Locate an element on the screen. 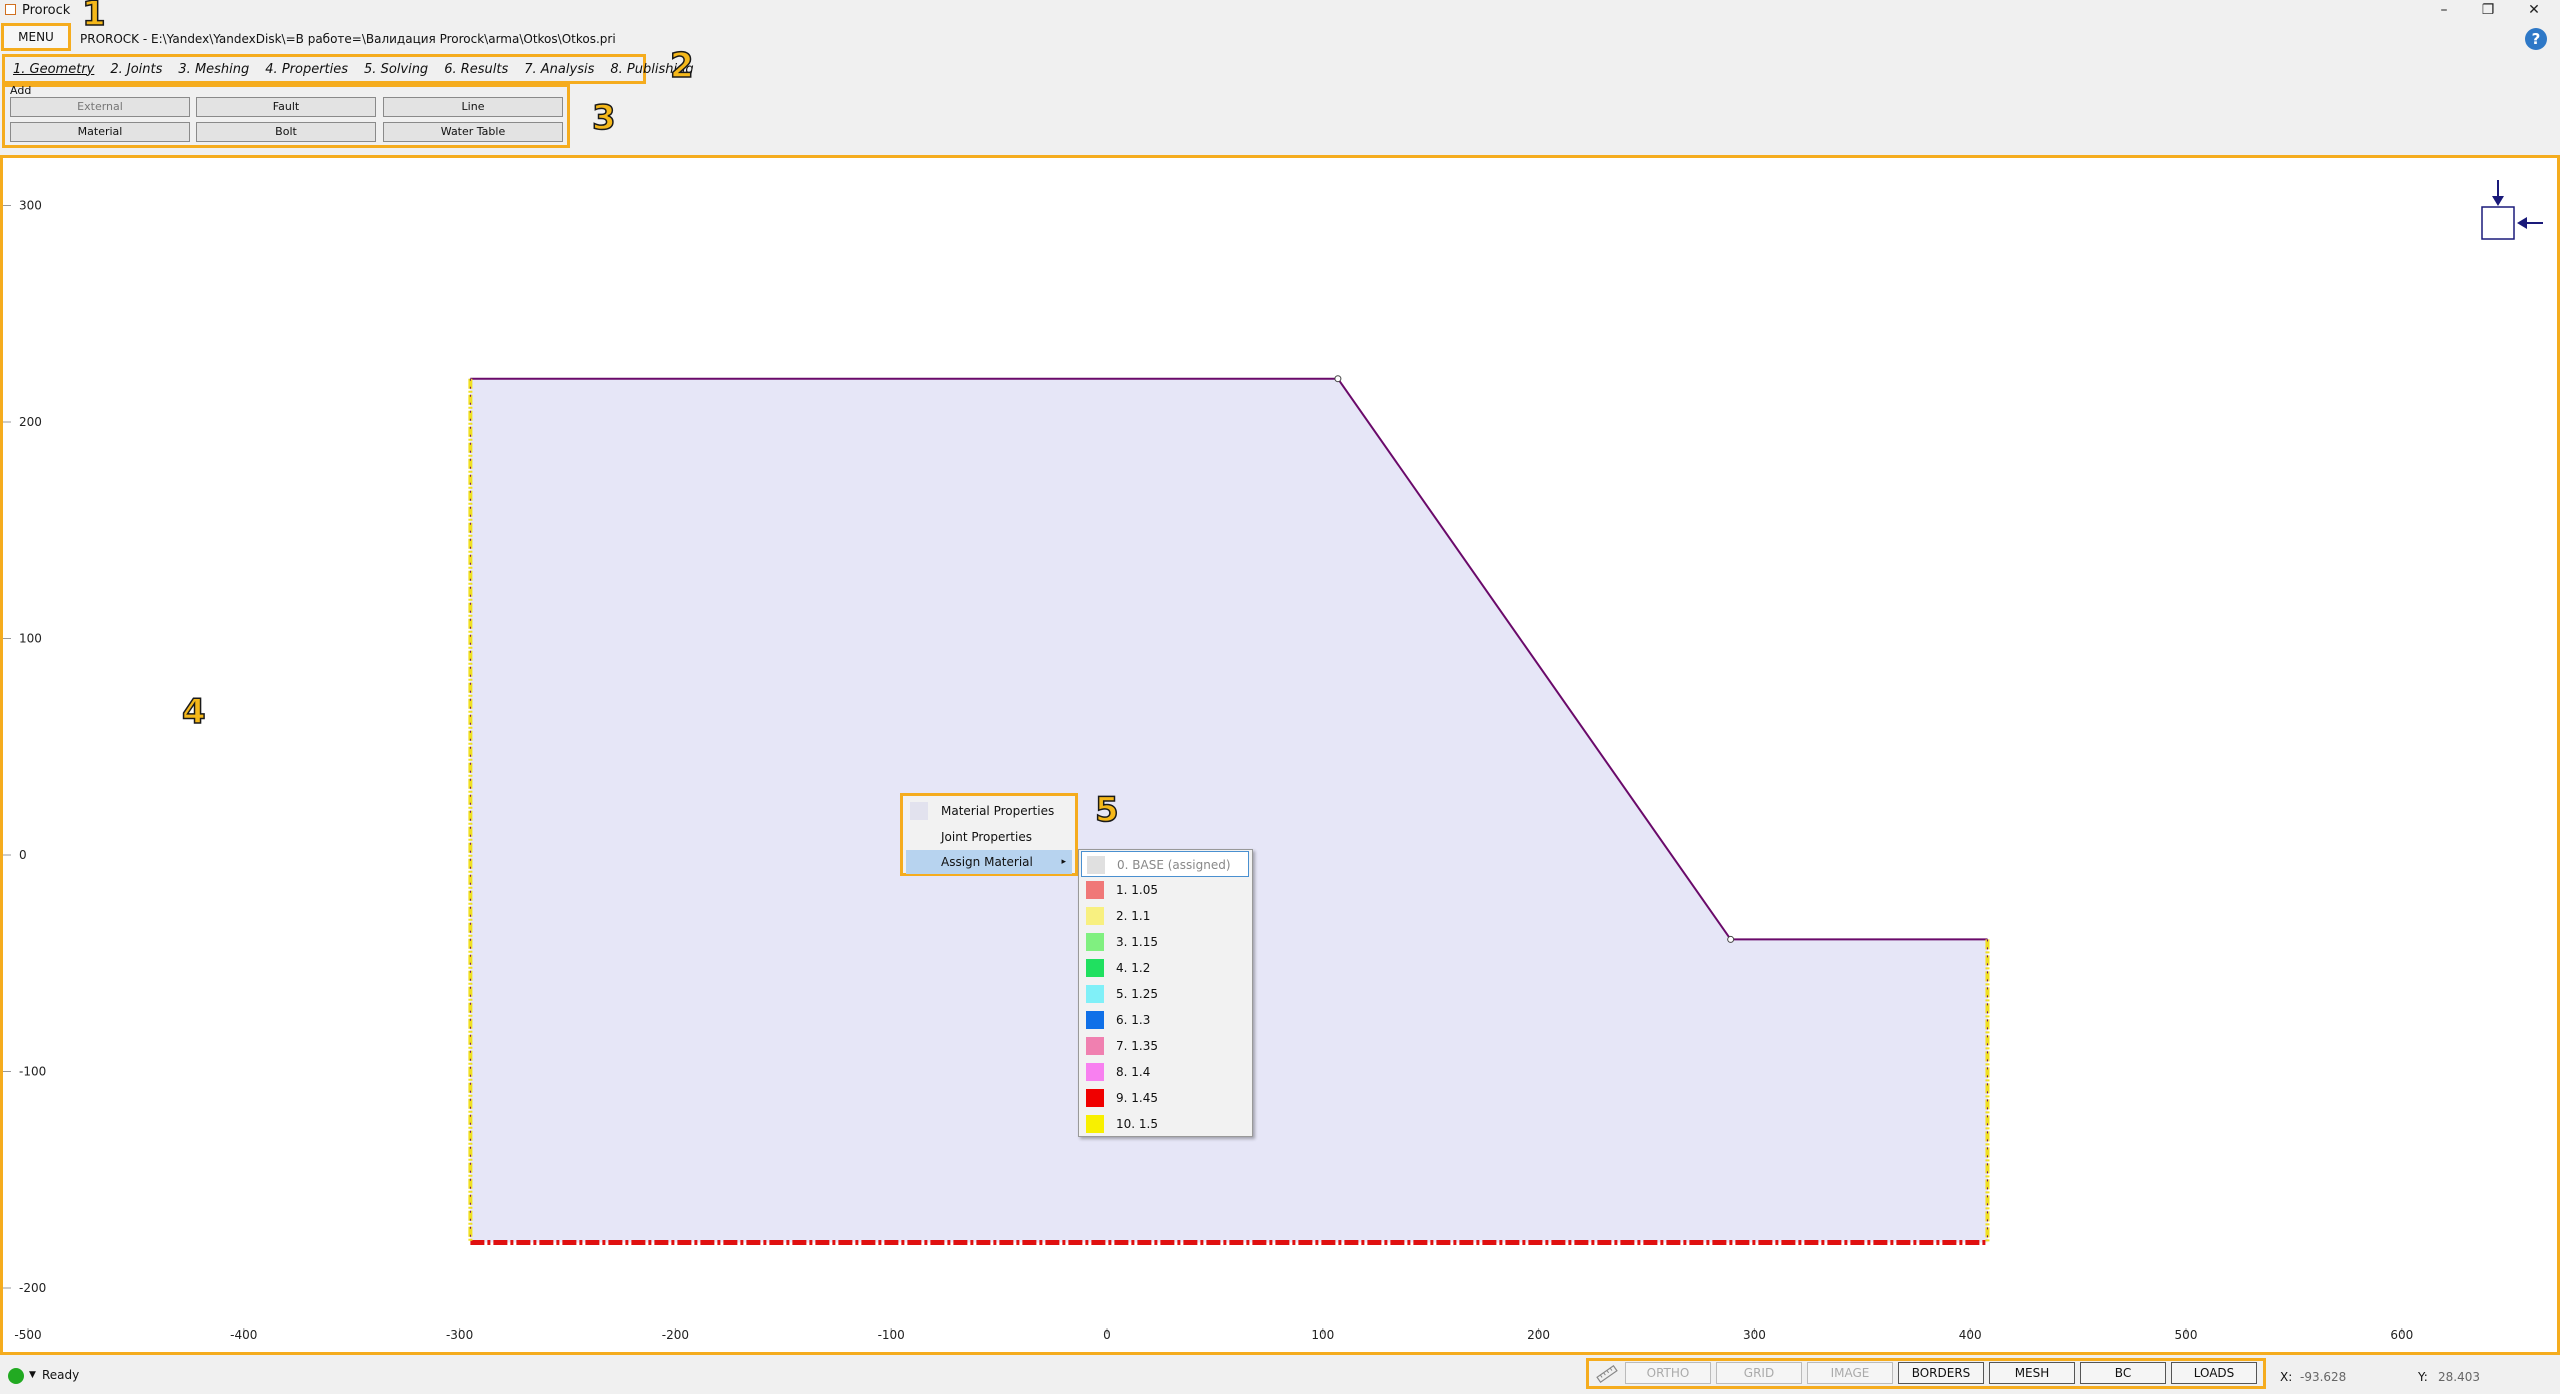 The image size is (2560, 1394). material-label: 7. 1.35 is located at coordinates (1137, 1046).